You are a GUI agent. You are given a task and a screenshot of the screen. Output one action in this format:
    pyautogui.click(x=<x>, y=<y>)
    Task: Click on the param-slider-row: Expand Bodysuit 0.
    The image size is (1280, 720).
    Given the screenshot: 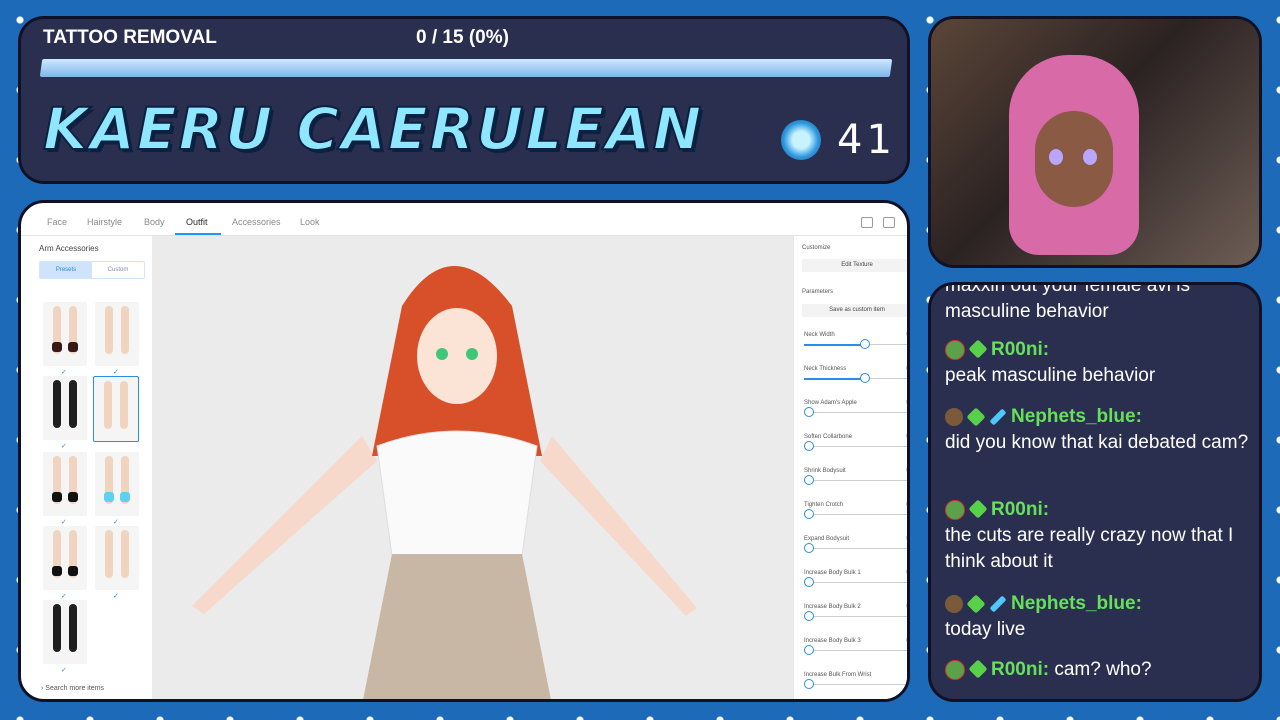 What is the action you would take?
    pyautogui.click(x=857, y=549)
    